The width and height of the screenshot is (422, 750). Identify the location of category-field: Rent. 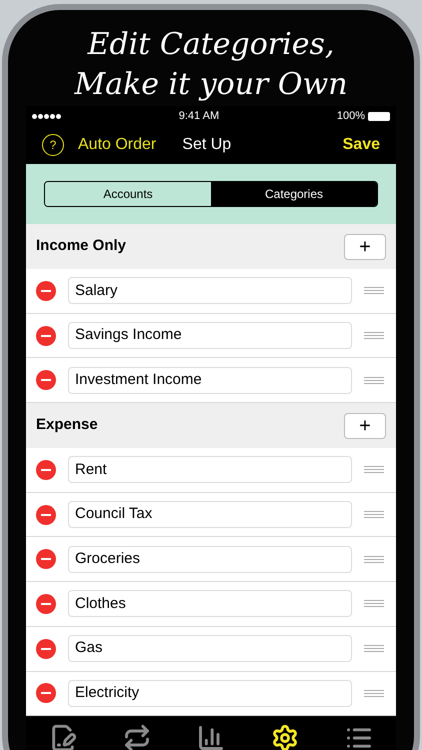
(210, 470).